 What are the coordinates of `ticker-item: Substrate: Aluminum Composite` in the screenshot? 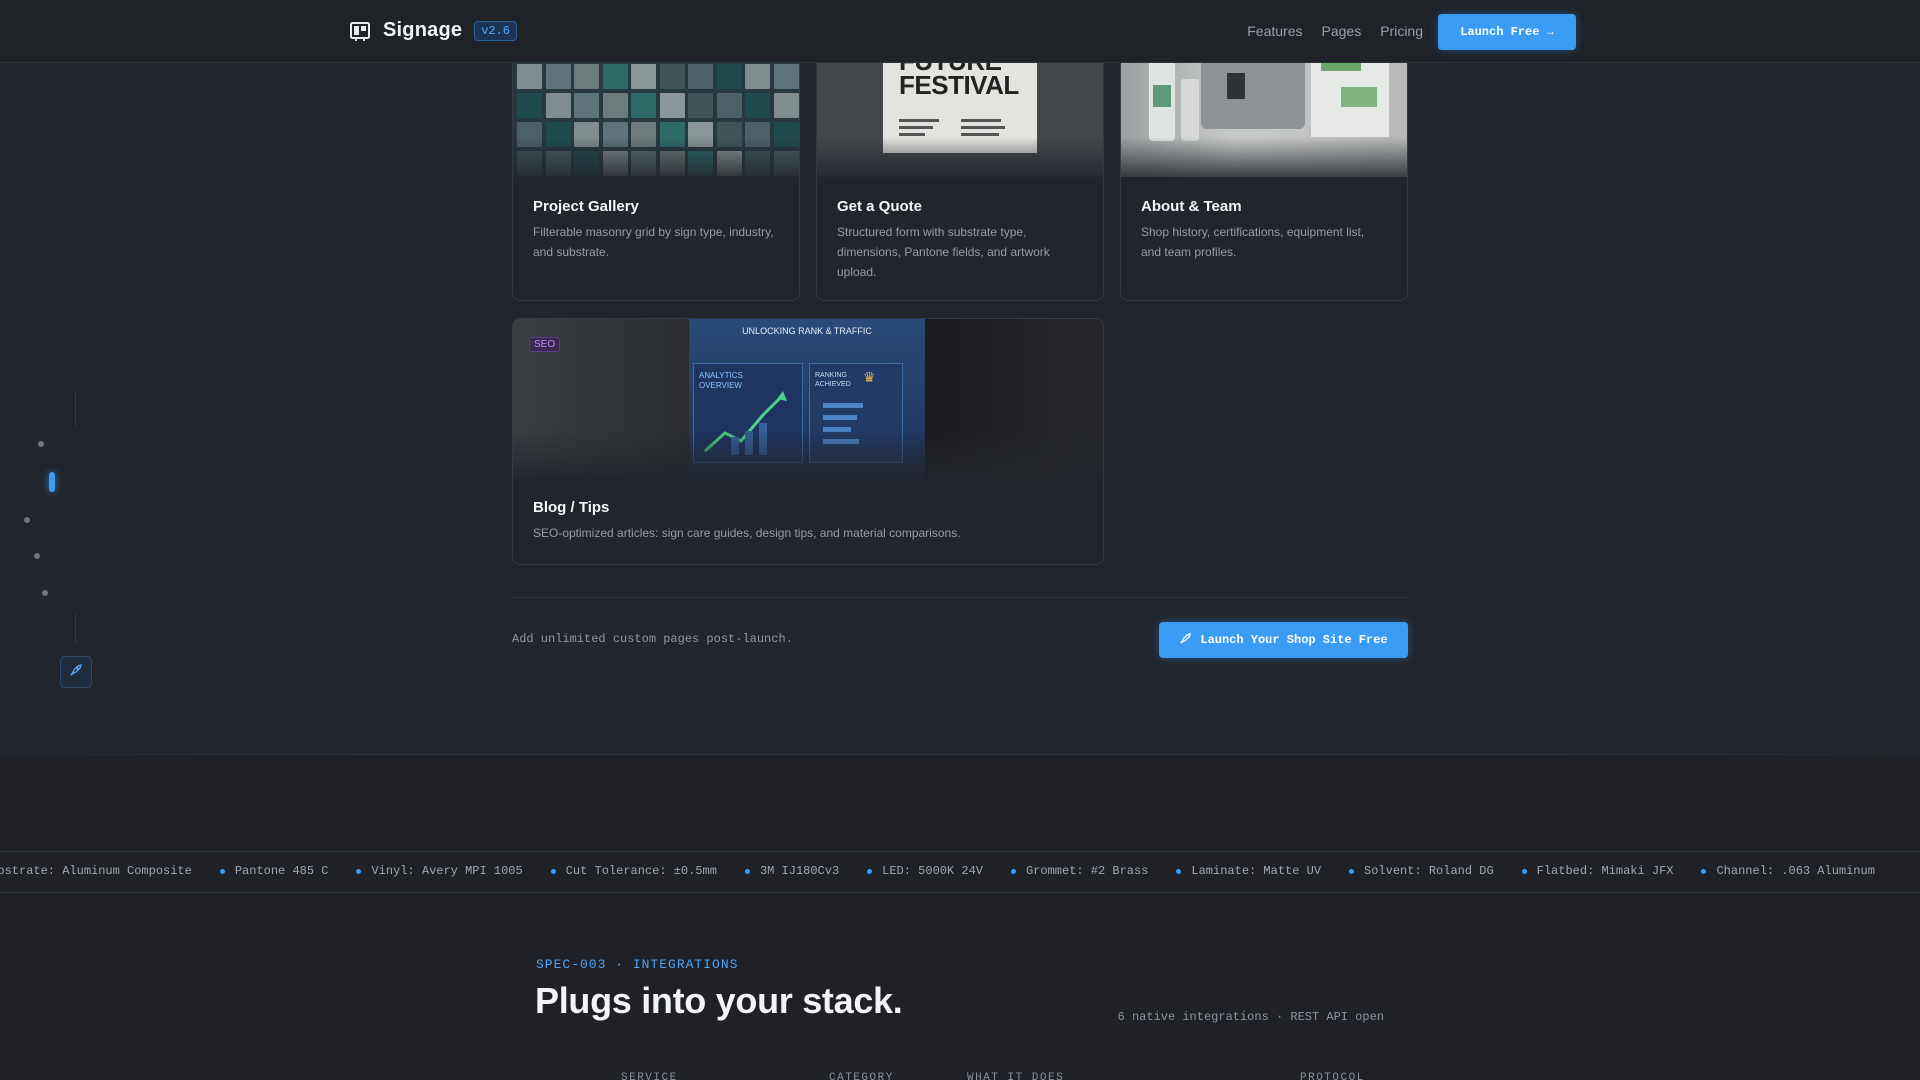 It's located at (96, 871).